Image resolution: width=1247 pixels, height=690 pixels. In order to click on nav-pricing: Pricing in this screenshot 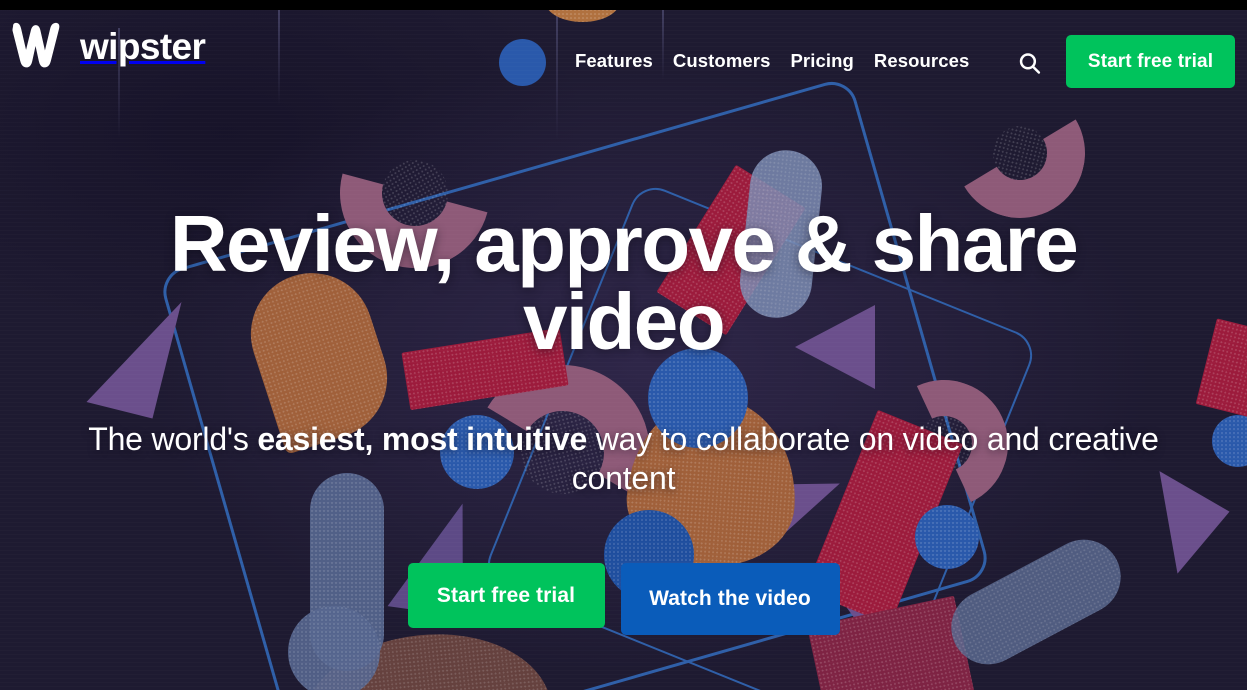, I will do `click(821, 61)`.